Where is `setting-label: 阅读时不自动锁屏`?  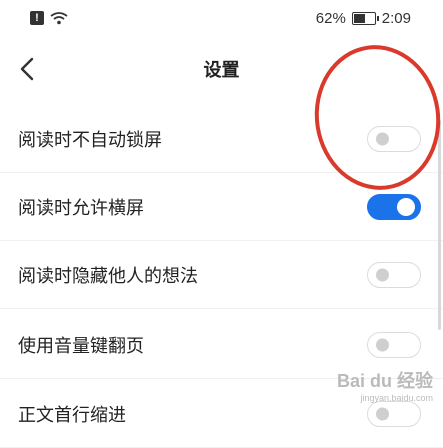 setting-label: 阅读时不自动锁屏 is located at coordinates (90, 140).